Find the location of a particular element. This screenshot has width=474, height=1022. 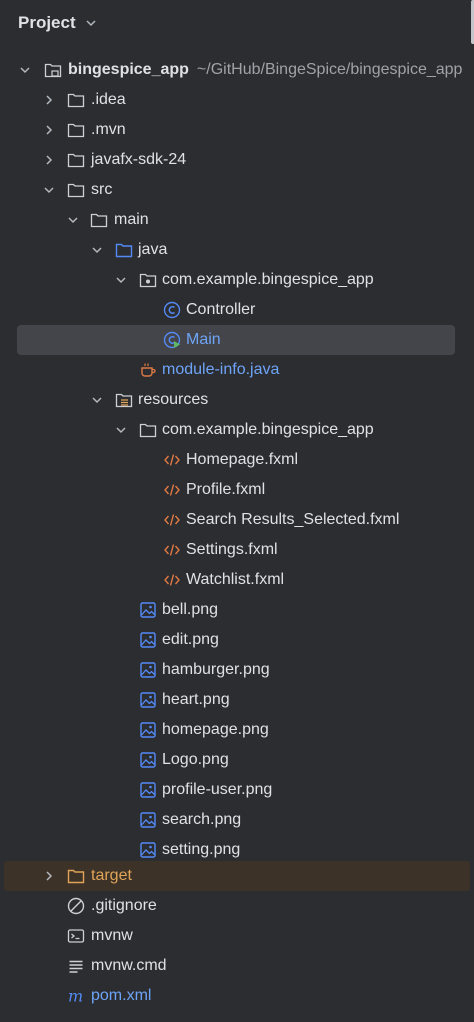

tree-row-fxml: Settings.fxml is located at coordinates (237, 550).